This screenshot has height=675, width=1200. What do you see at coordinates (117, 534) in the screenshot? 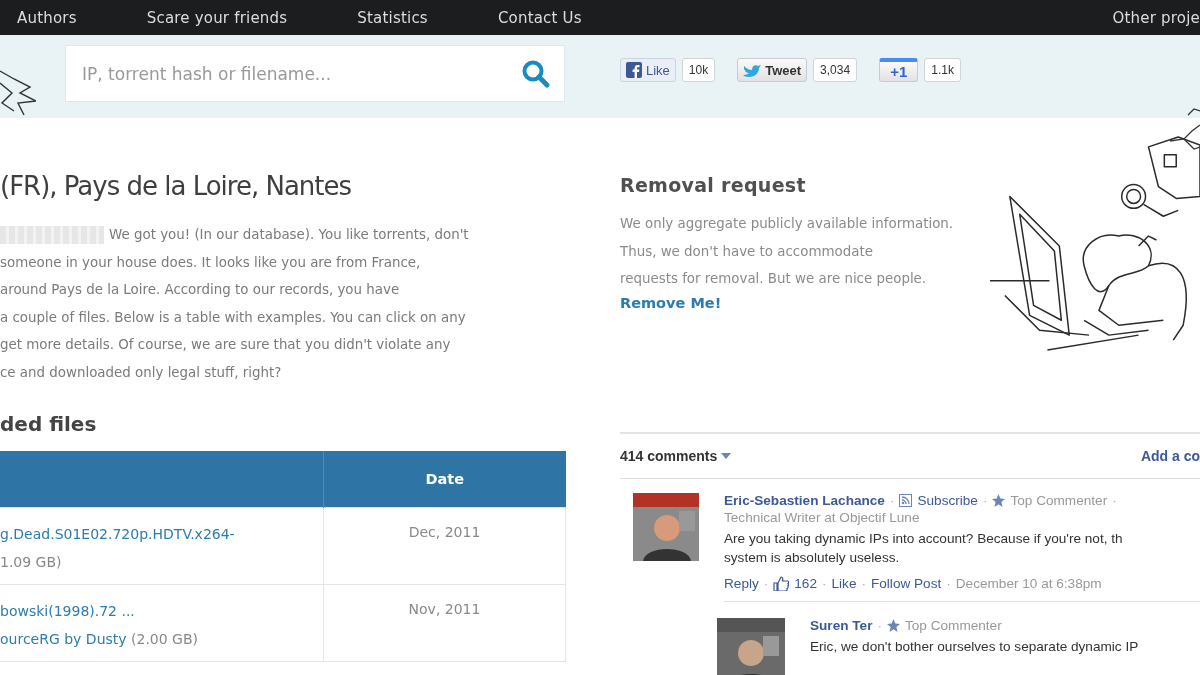
I see `file-link: g.Dead.S01E02.720p.HDTV.x264-` at bounding box center [117, 534].